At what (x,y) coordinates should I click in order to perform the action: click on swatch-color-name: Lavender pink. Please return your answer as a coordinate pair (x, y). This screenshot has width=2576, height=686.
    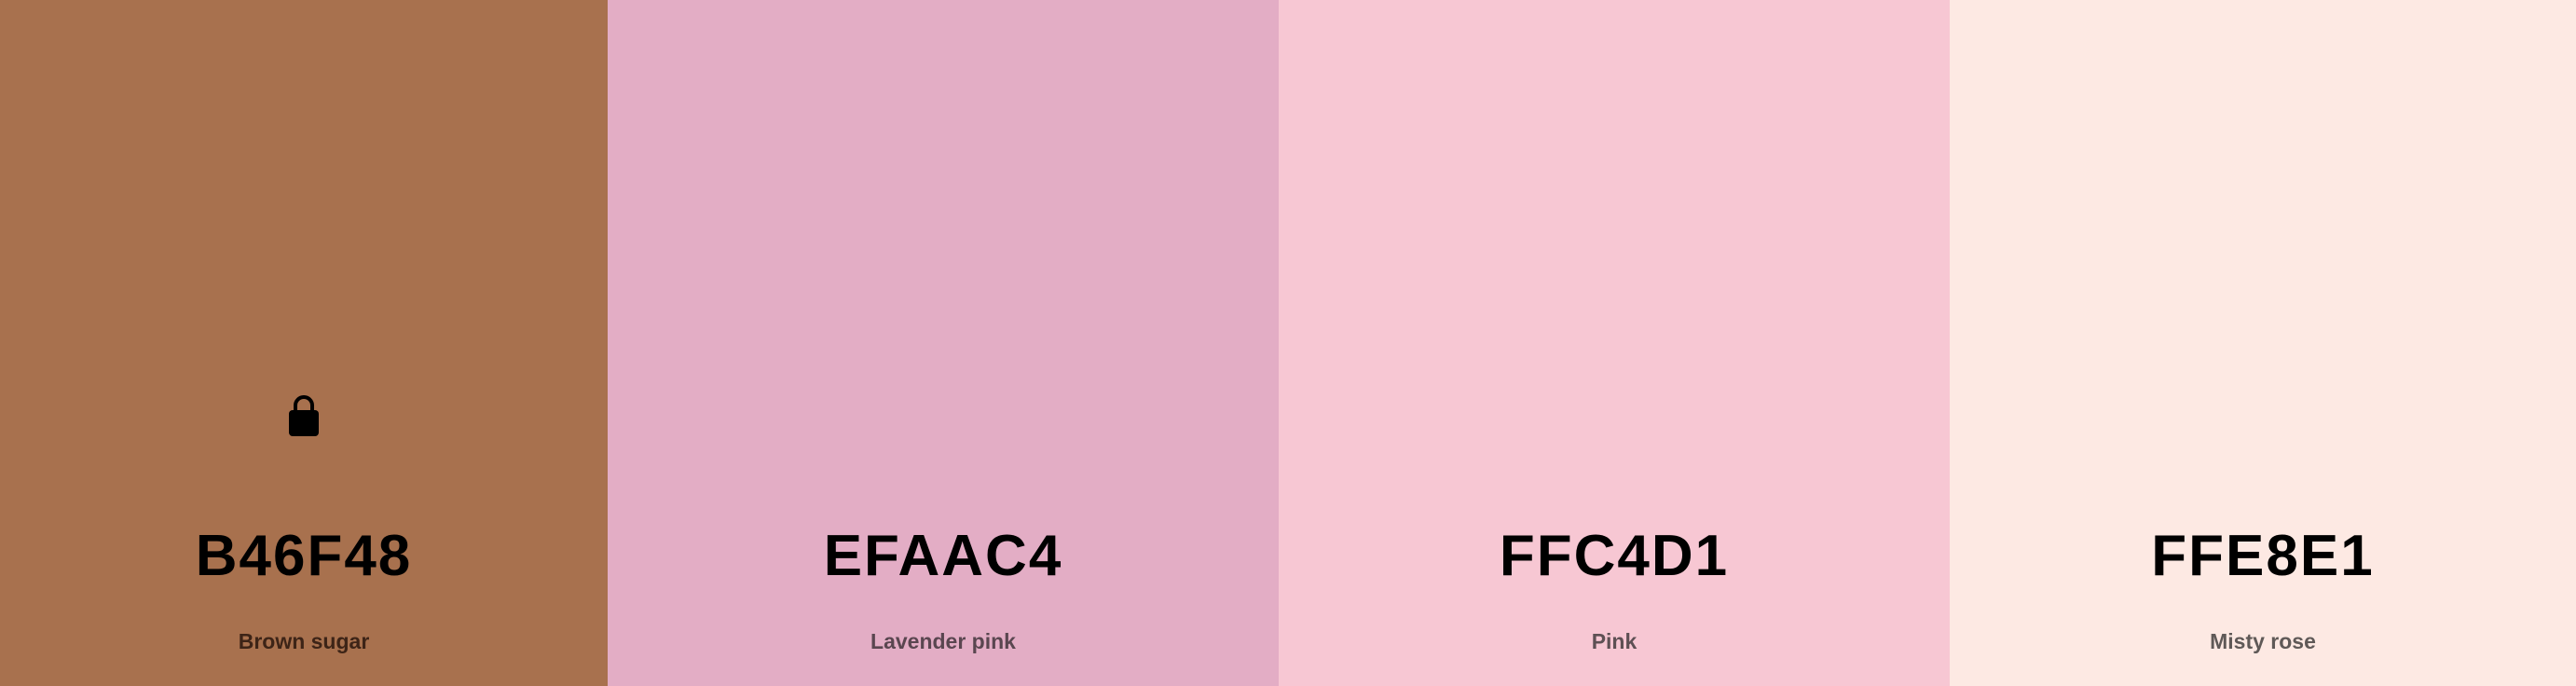
    Looking at the image, I should click on (943, 641).